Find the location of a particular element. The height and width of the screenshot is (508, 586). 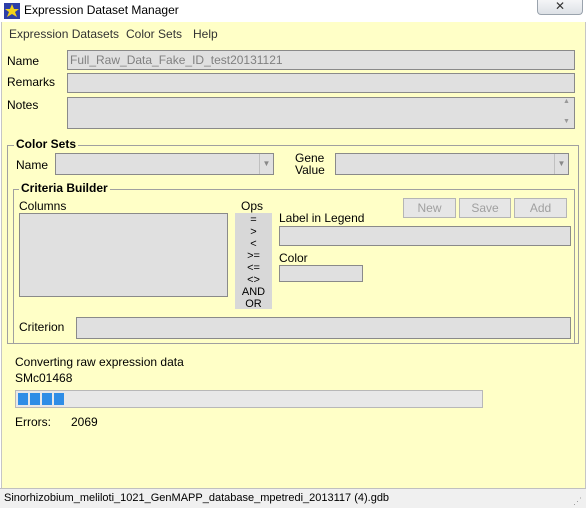

menu-expression-datasets: Expression Datasets is located at coordinates (64, 34).